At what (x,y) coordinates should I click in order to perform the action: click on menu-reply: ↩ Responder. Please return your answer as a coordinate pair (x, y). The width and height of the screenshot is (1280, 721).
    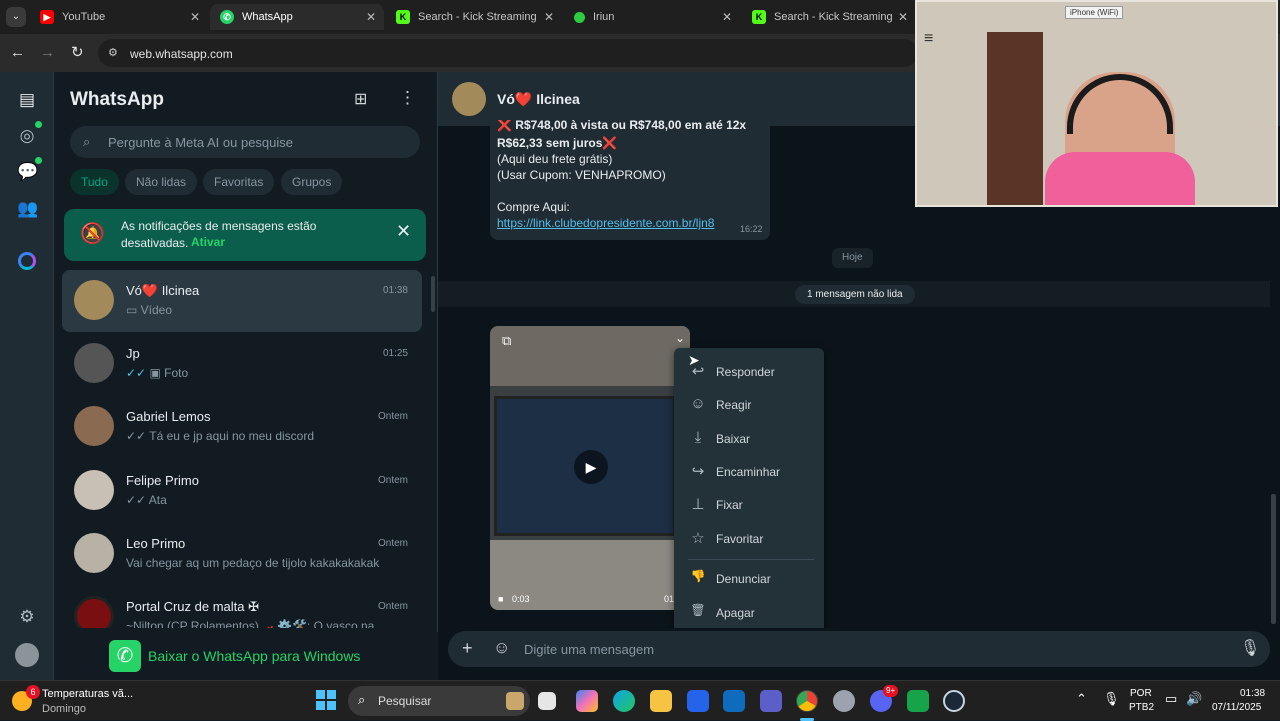
    Looking at the image, I should click on (754, 372).